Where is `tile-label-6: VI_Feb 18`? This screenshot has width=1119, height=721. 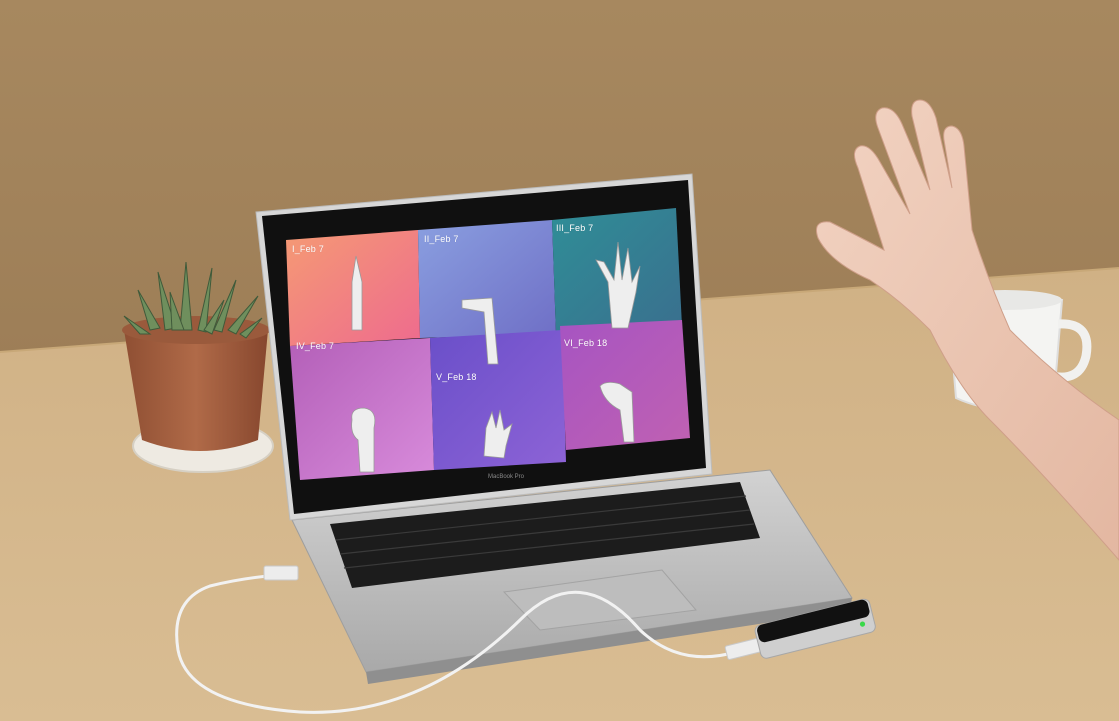 tile-label-6: VI_Feb 18 is located at coordinates (586, 343).